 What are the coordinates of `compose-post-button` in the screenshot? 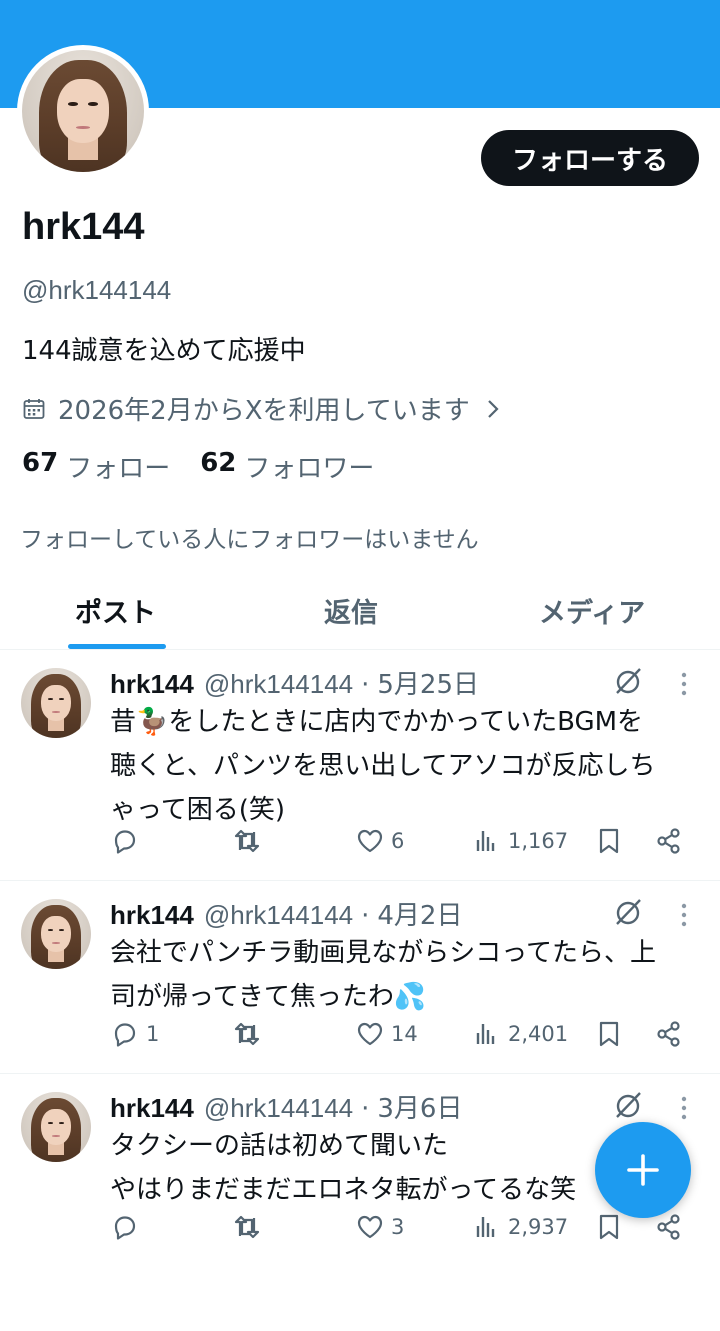 It's located at (643, 1170).